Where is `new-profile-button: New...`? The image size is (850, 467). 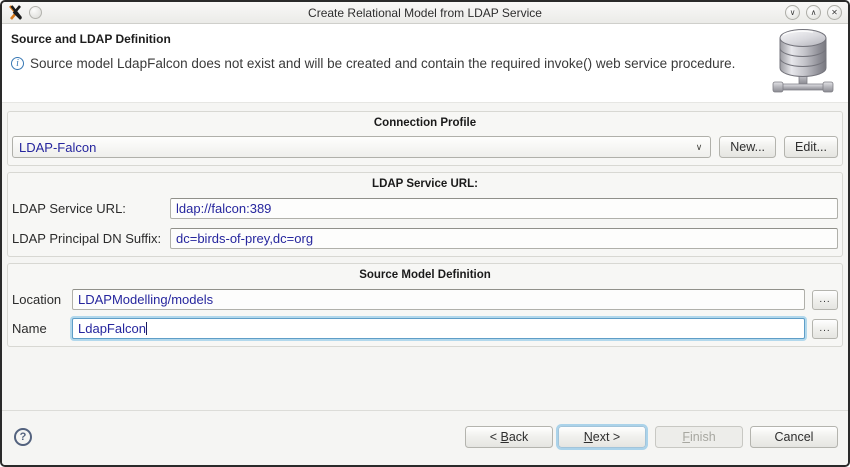 new-profile-button: New... is located at coordinates (748, 147).